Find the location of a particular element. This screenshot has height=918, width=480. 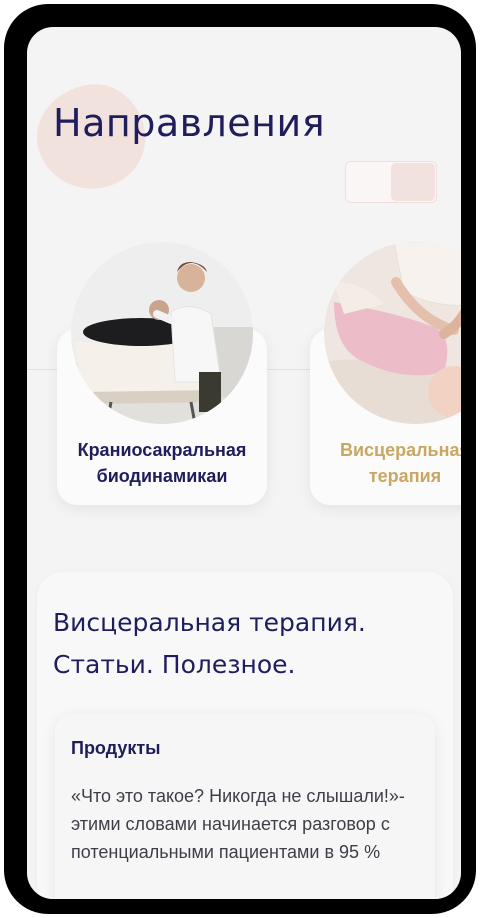

direction-title-line: терапия is located at coordinates (405, 476).